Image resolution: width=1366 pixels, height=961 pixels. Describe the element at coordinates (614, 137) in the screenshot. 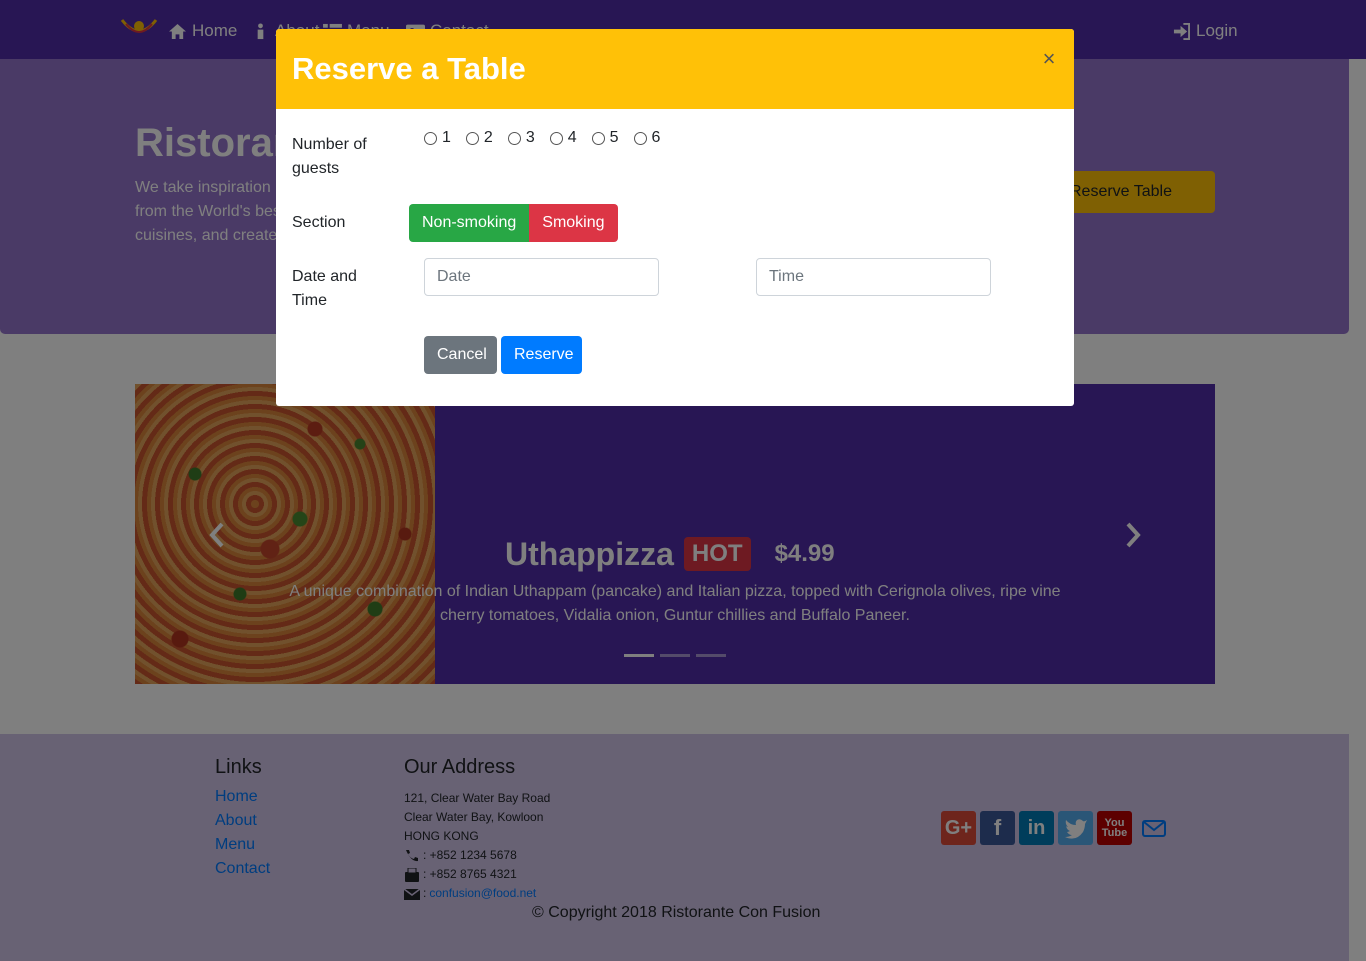

I see `guests-option-label: 5` at that location.